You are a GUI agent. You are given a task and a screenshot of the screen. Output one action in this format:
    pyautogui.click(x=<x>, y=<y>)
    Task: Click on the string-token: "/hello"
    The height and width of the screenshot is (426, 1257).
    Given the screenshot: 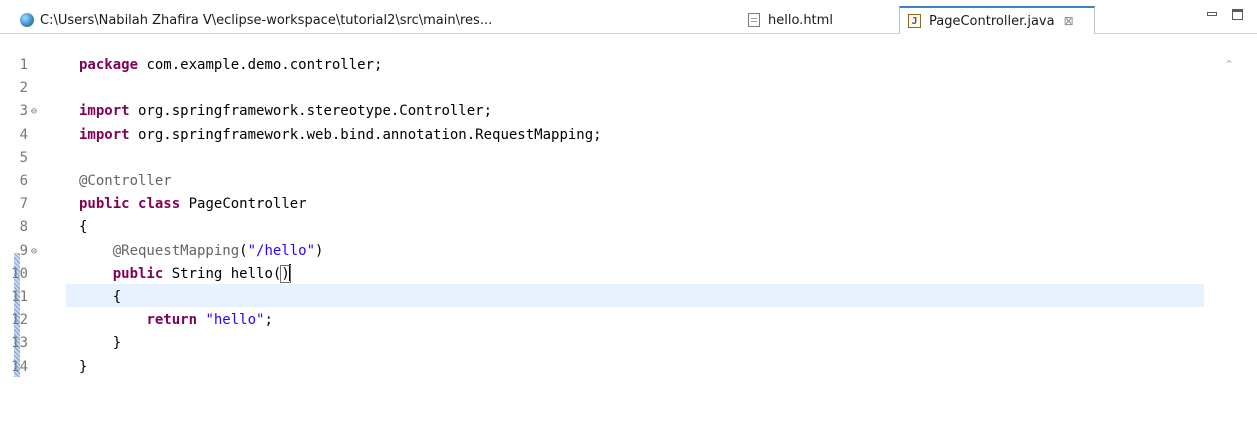 What is the action you would take?
    pyautogui.click(x=281, y=250)
    